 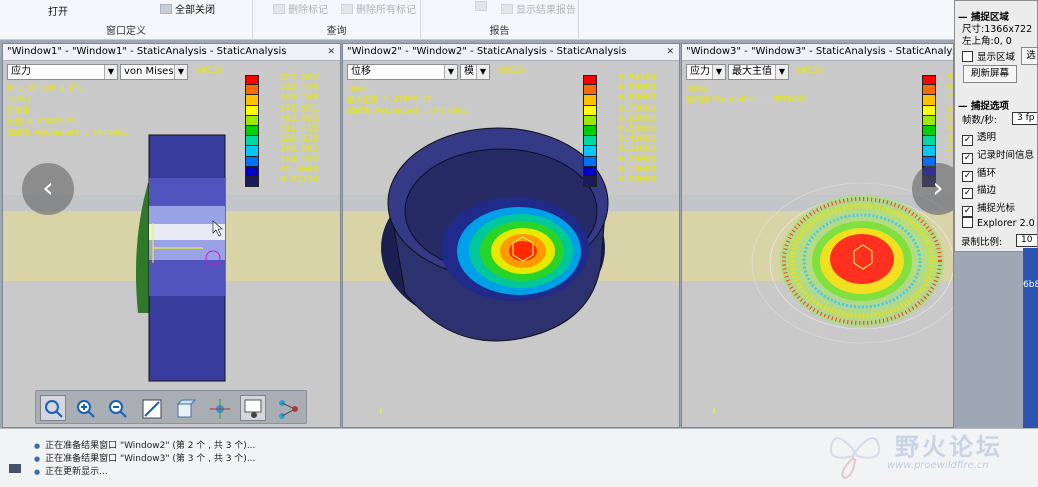 I want to click on capture-cursor-row: ✓ 捕捉光标, so click(x=988, y=208).